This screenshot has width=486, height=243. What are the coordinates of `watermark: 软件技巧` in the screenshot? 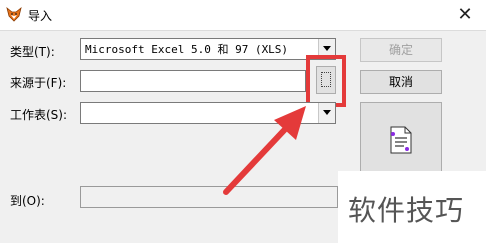 It's located at (412, 207).